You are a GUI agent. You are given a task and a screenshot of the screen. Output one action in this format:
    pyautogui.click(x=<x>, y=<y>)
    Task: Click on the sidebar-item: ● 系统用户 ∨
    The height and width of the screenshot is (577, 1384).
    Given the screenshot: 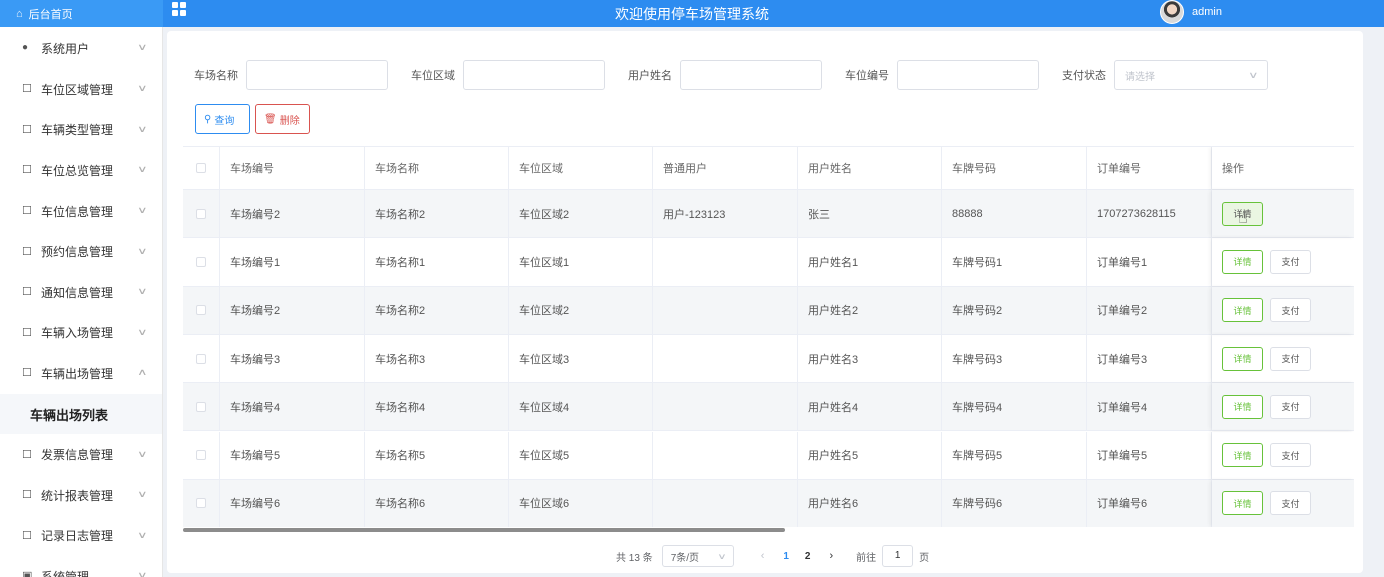 What is the action you would take?
    pyautogui.click(x=81, y=48)
    